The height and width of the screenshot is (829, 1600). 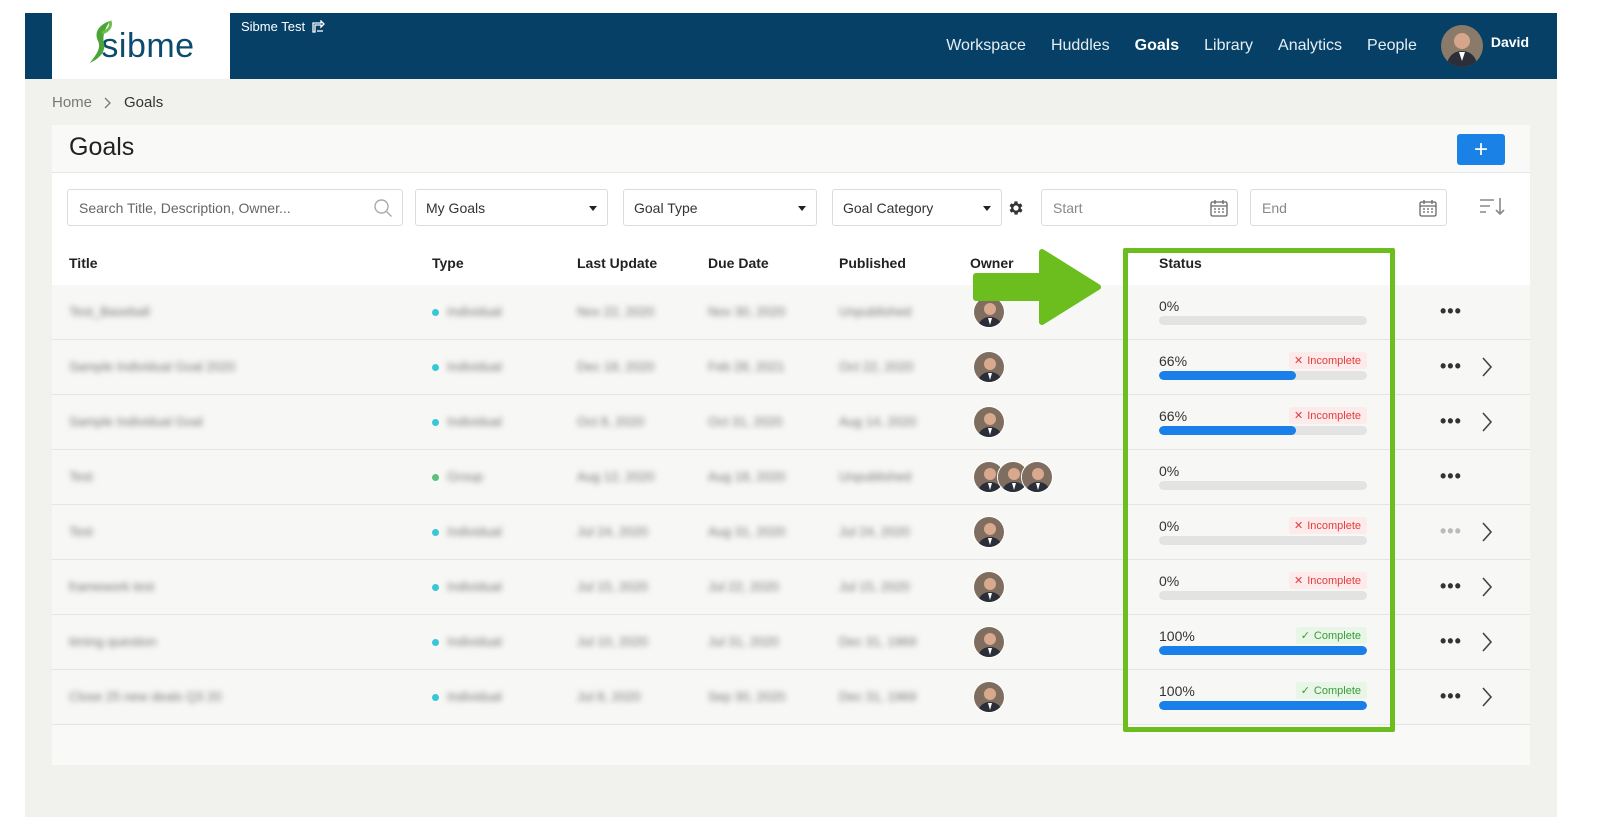 What do you see at coordinates (1392, 46) in the screenshot?
I see `nav-people: People` at bounding box center [1392, 46].